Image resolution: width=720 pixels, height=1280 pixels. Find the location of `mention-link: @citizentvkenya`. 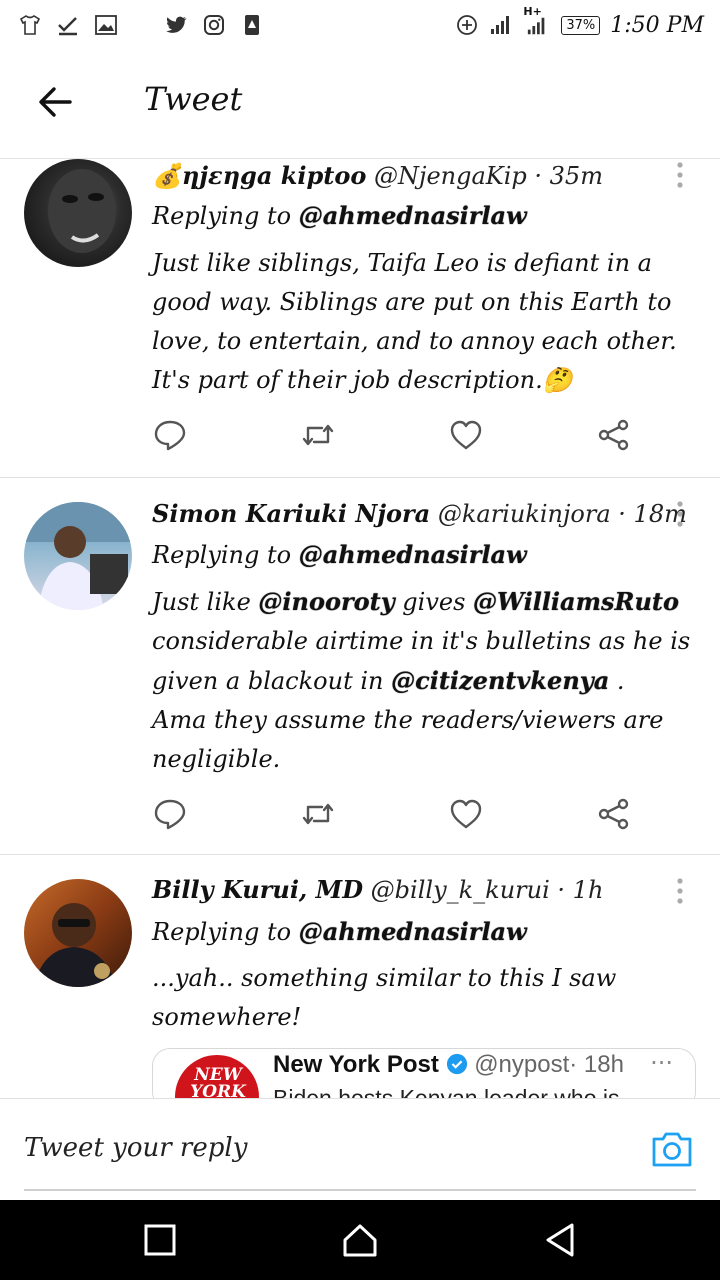

mention-link: @citizentvkenya is located at coordinates (500, 680).